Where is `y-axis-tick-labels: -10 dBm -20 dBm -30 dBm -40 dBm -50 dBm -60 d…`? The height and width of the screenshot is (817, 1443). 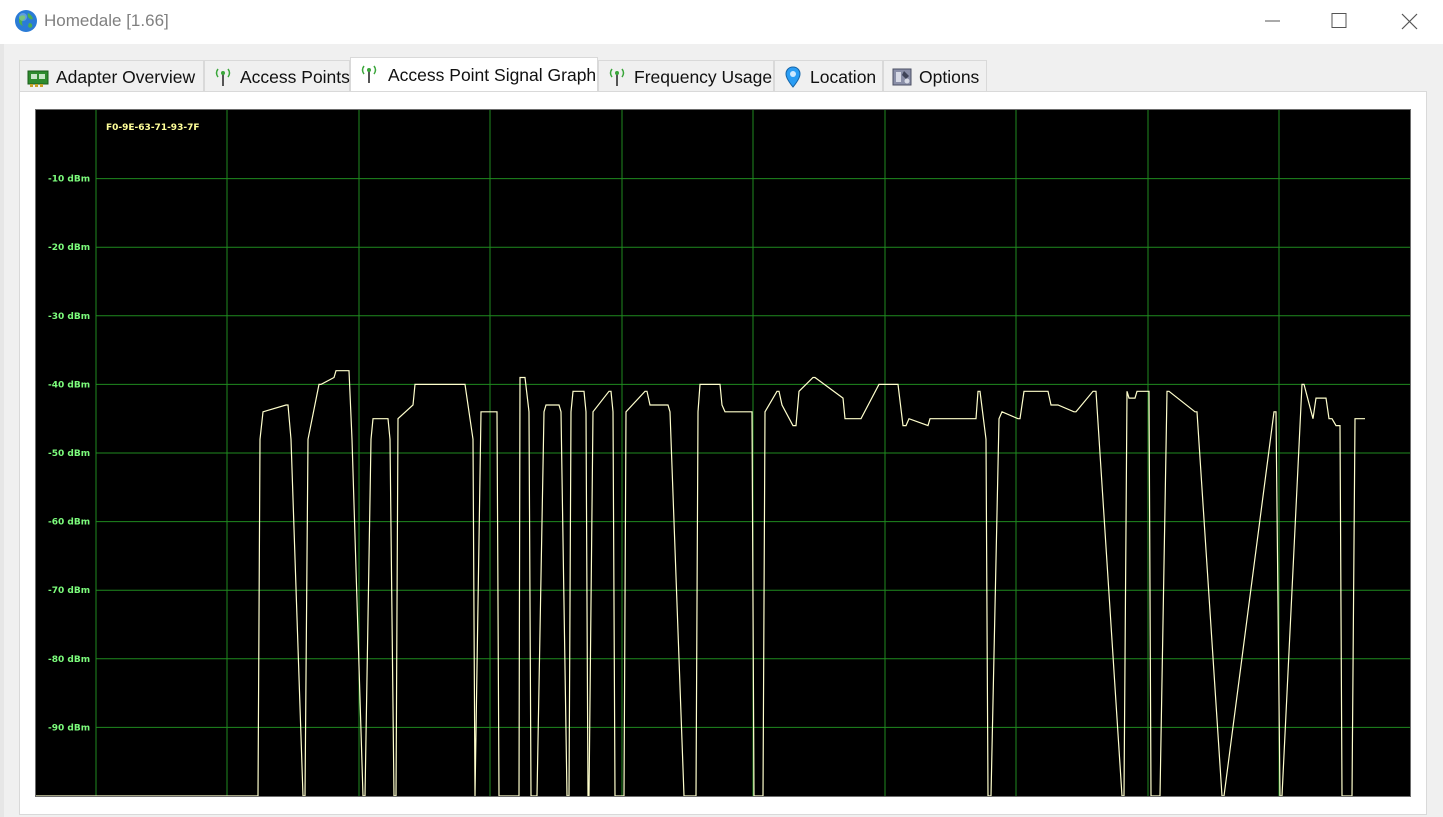
y-axis-tick-labels: -10 dBm -20 dBm -30 dBm -40 dBm -50 dBm -60 d… is located at coordinates (69, 454).